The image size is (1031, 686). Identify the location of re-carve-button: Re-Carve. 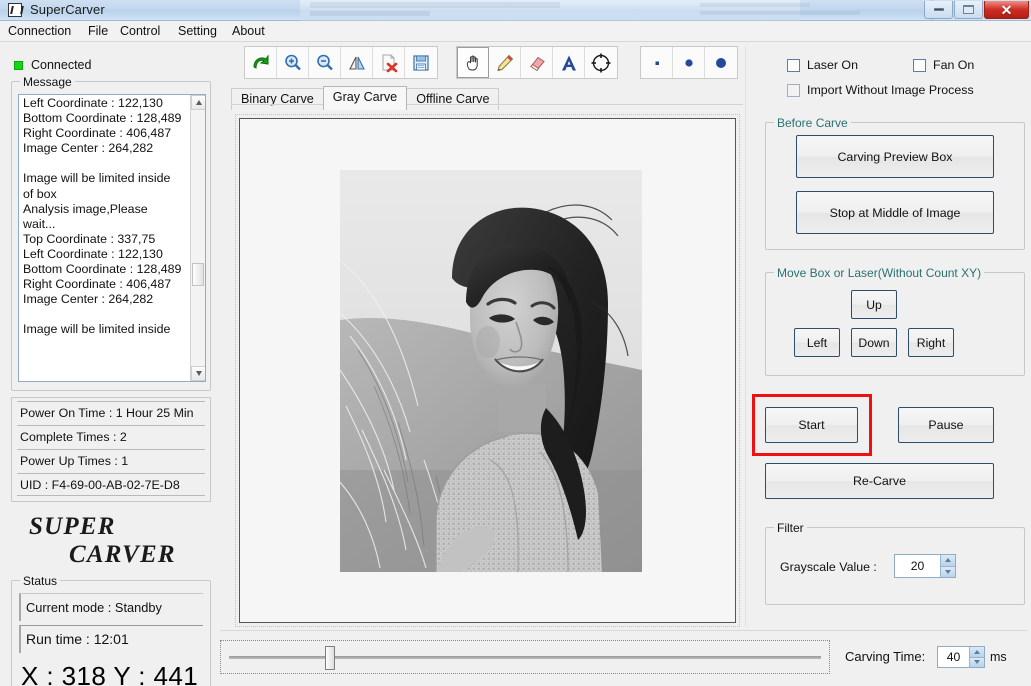
(879, 481).